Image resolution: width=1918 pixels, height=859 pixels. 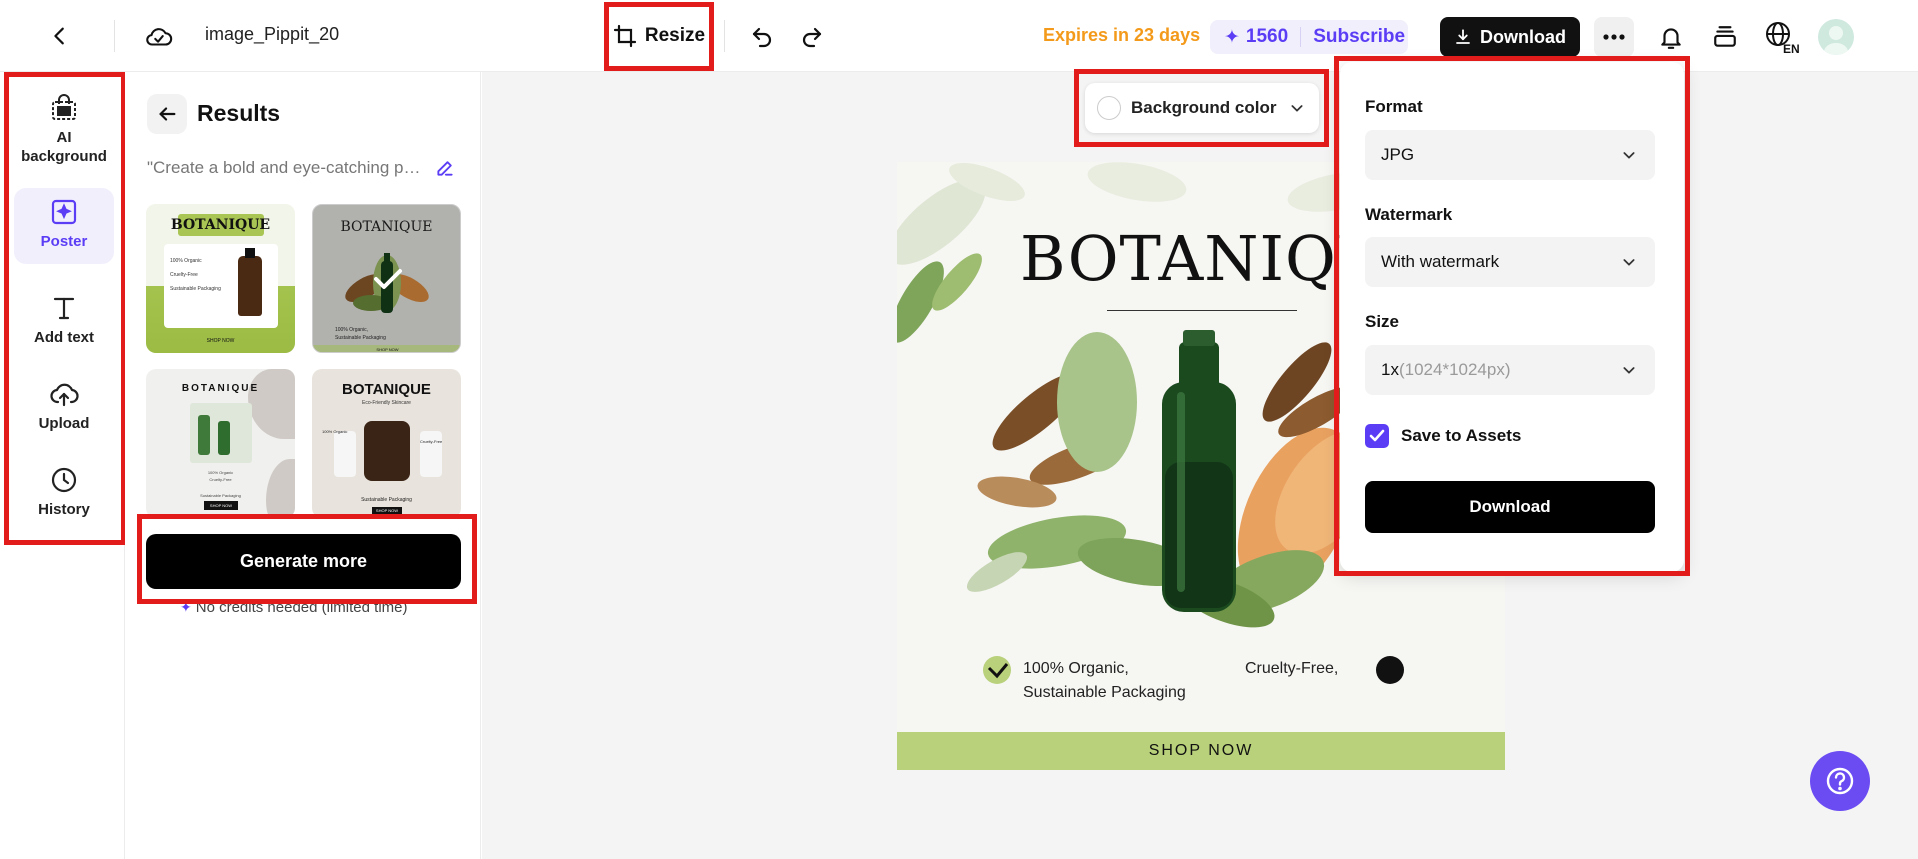 I want to click on results-back-button, so click(x=167, y=114).